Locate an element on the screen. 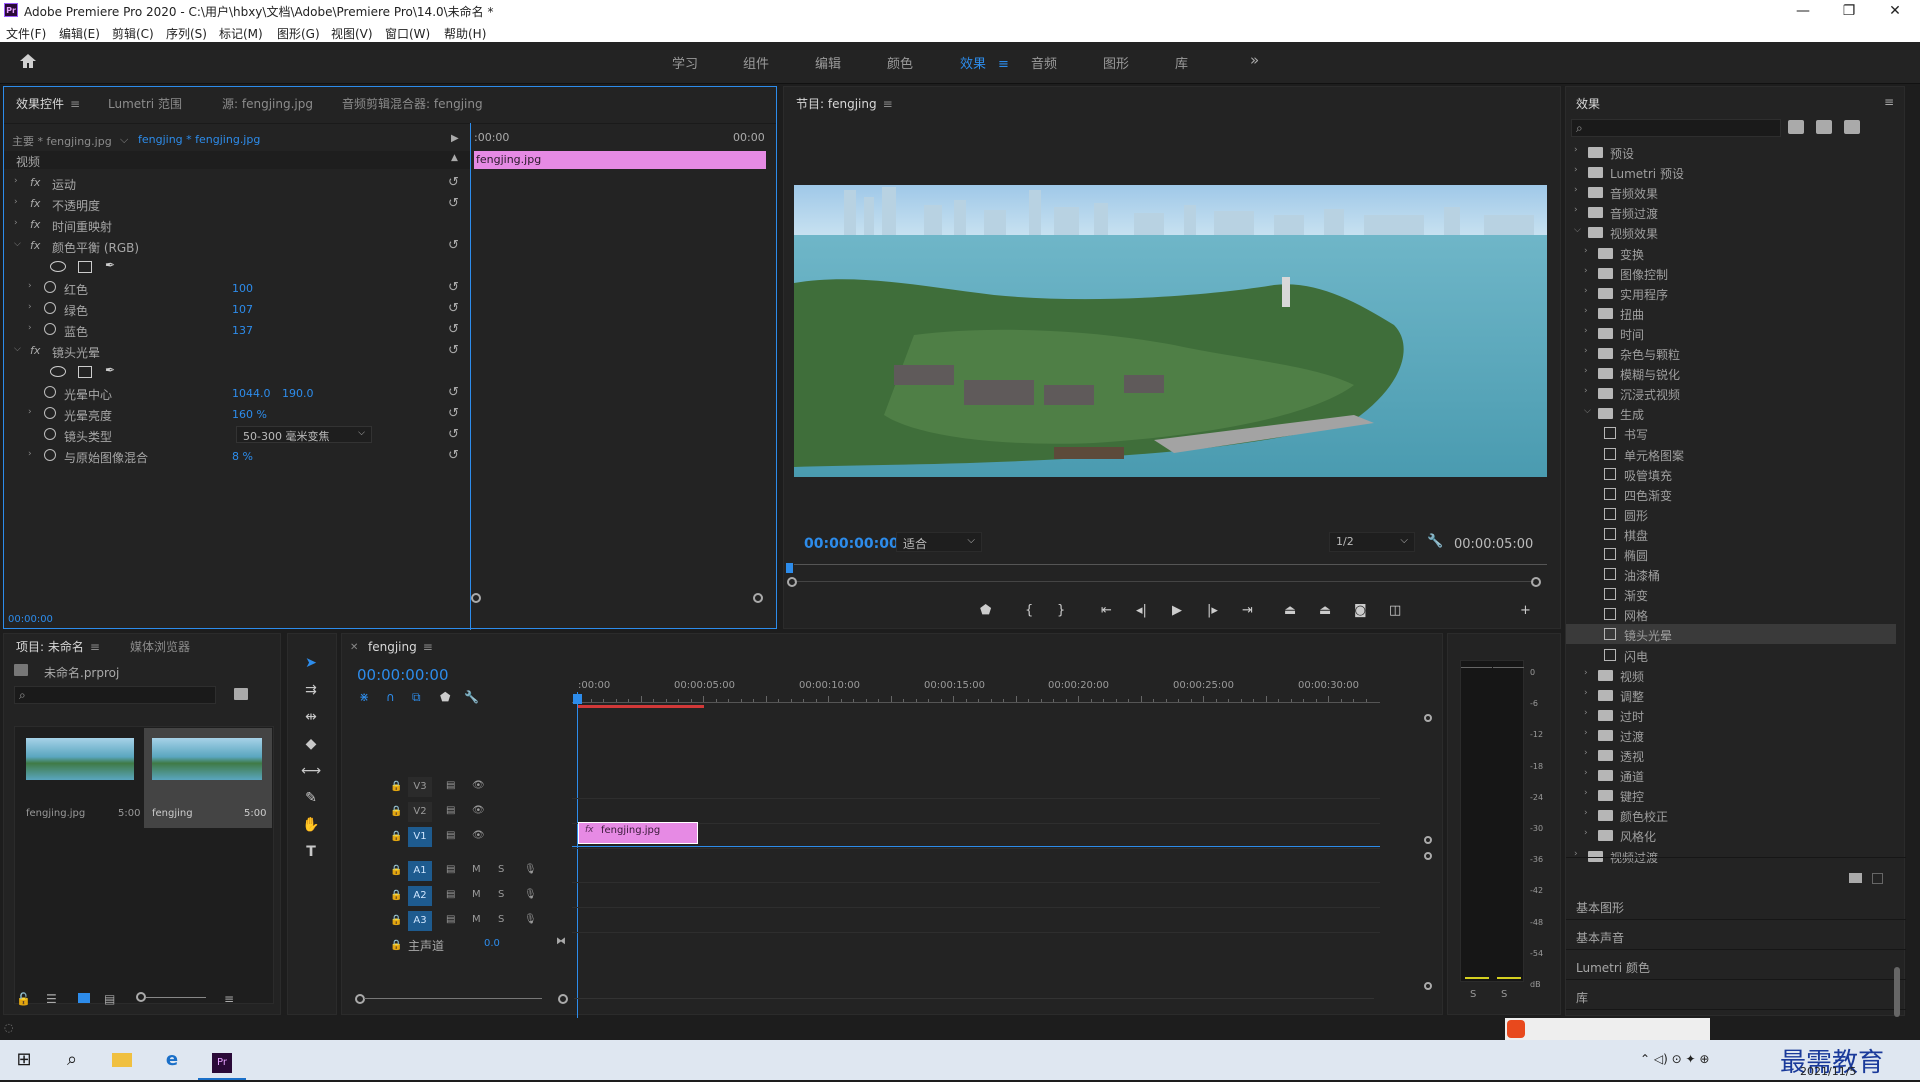 The height and width of the screenshot is (1082, 1920). restore-button: ❐ is located at coordinates (1849, 11).